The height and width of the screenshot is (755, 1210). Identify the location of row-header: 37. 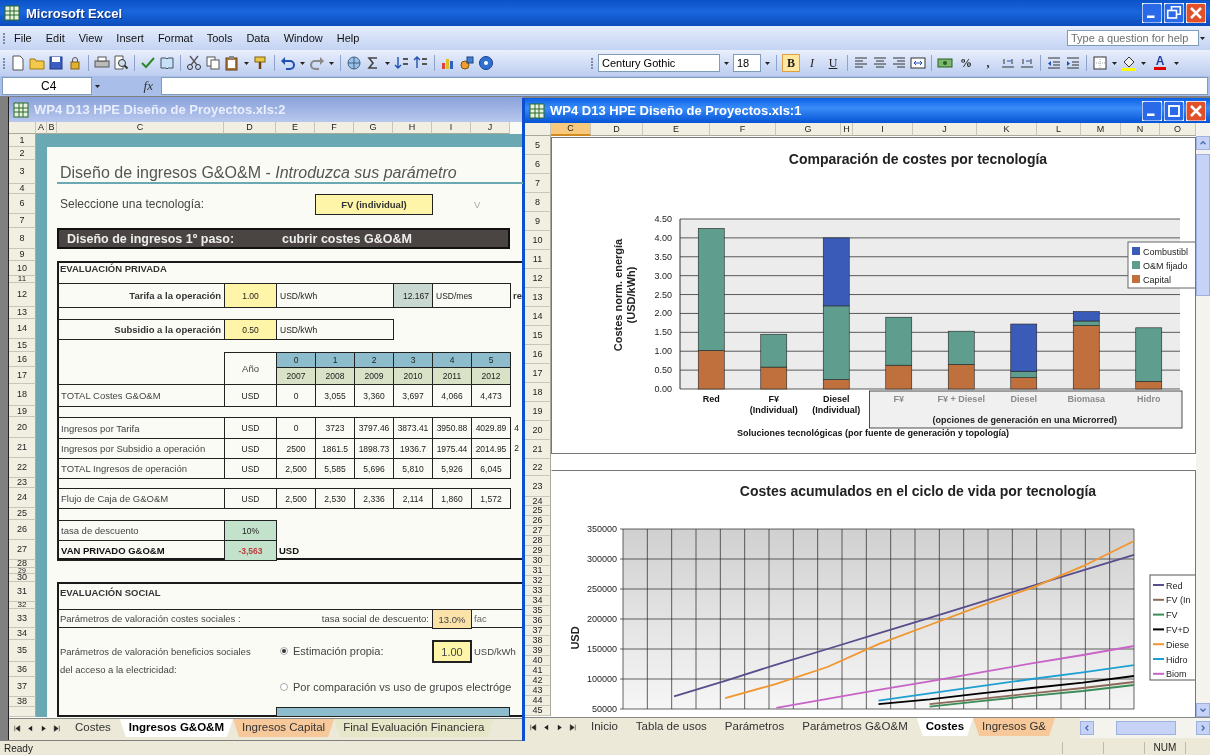
(22, 687).